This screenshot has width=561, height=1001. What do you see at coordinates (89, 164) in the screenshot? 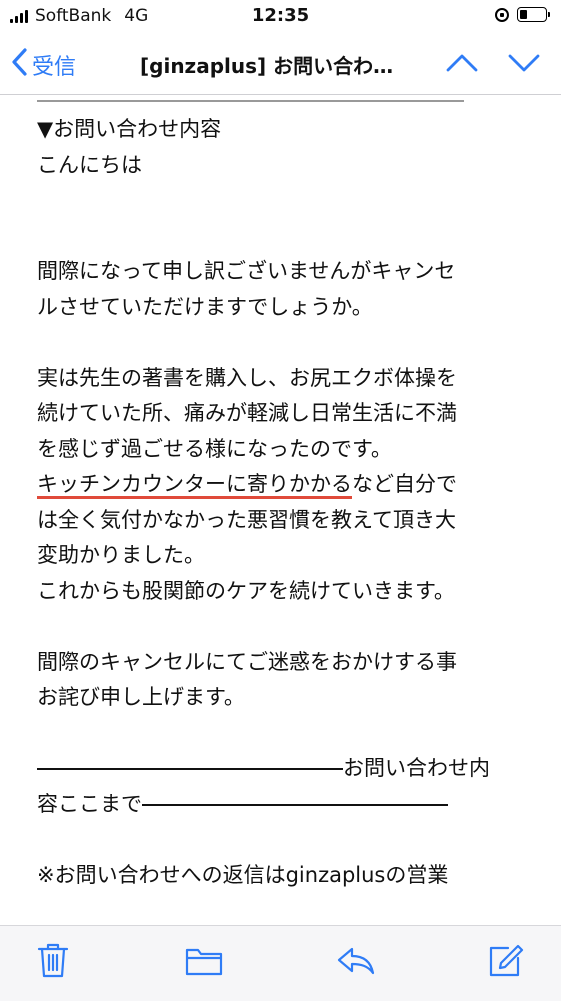
I see `greeting-line: こんにちは` at bounding box center [89, 164].